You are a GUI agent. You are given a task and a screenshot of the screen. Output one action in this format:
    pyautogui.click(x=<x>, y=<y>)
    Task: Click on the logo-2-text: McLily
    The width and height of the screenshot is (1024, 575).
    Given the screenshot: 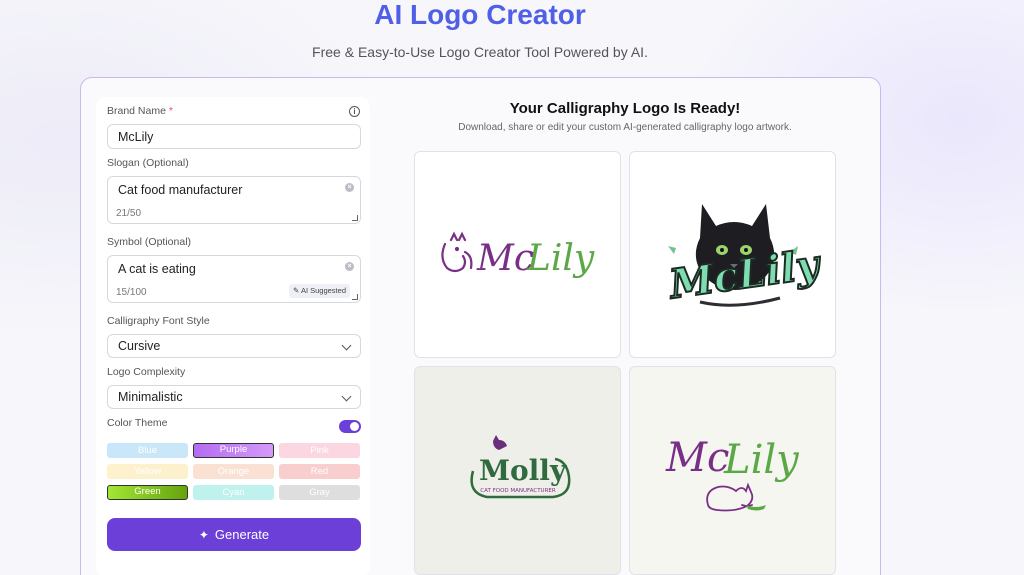 What is the action you would take?
    pyautogui.click(x=745, y=274)
    